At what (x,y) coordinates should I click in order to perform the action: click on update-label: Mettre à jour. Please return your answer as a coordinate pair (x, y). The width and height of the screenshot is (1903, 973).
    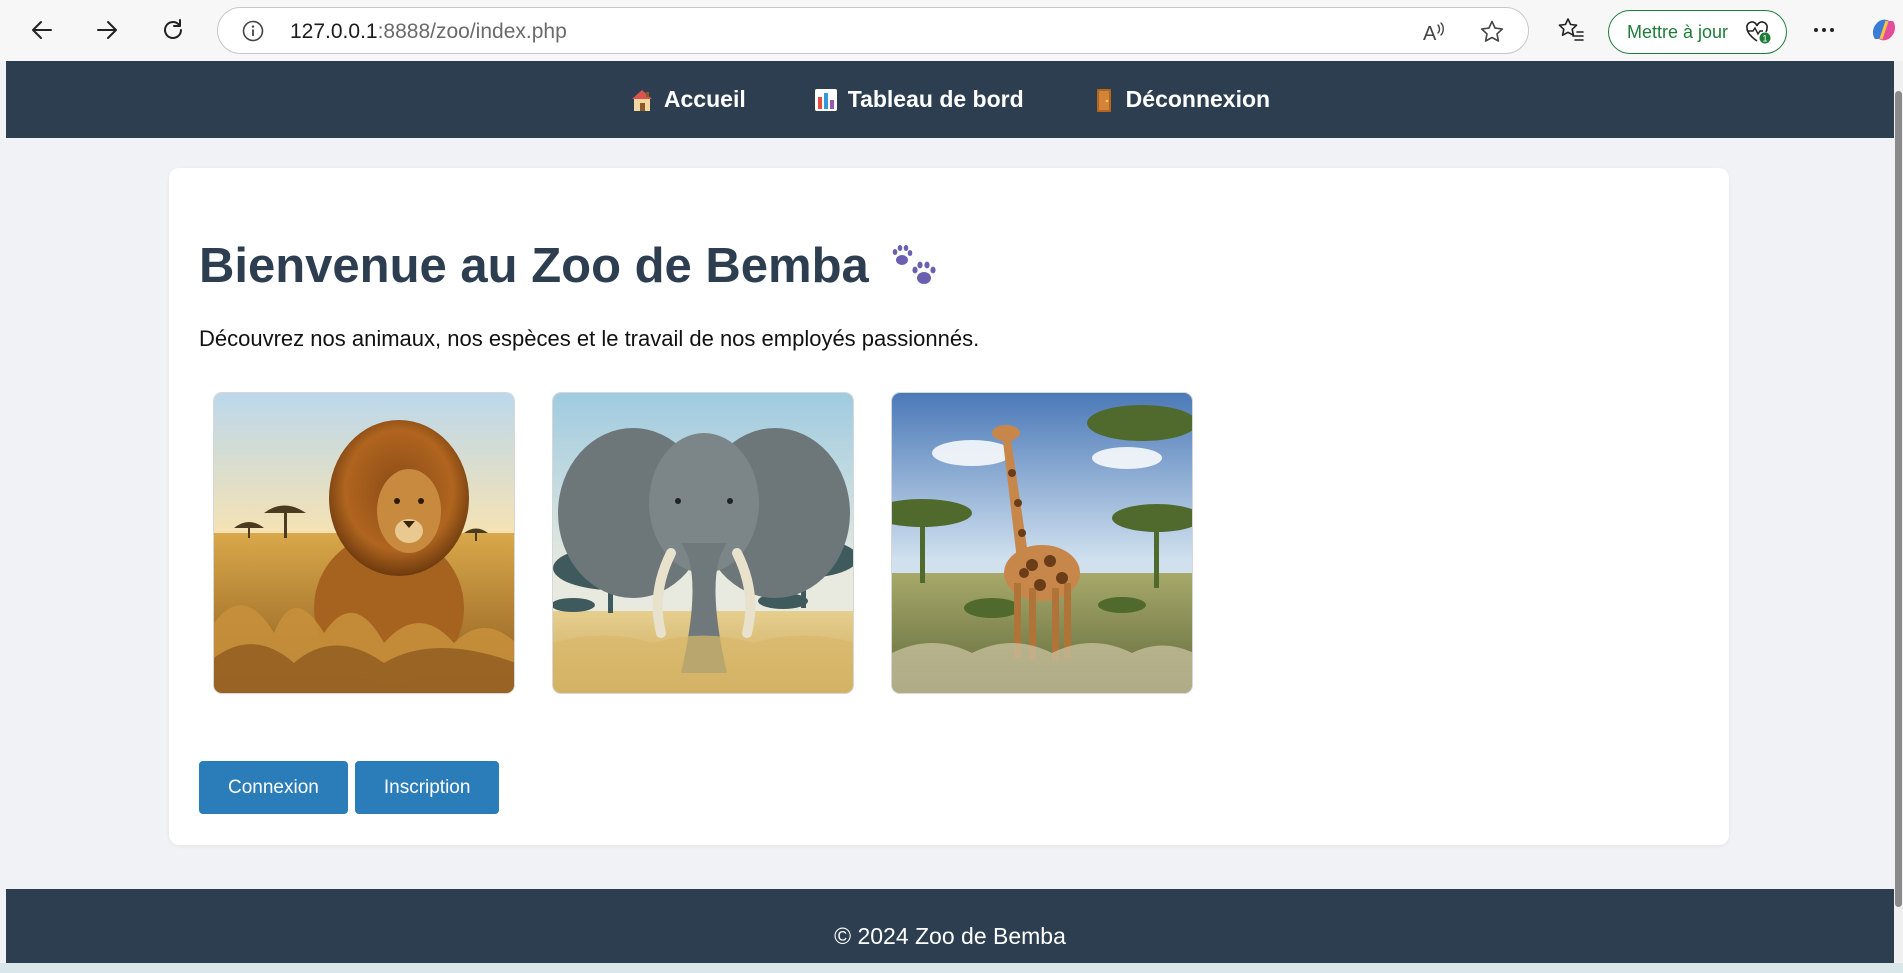
    Looking at the image, I should click on (1678, 31).